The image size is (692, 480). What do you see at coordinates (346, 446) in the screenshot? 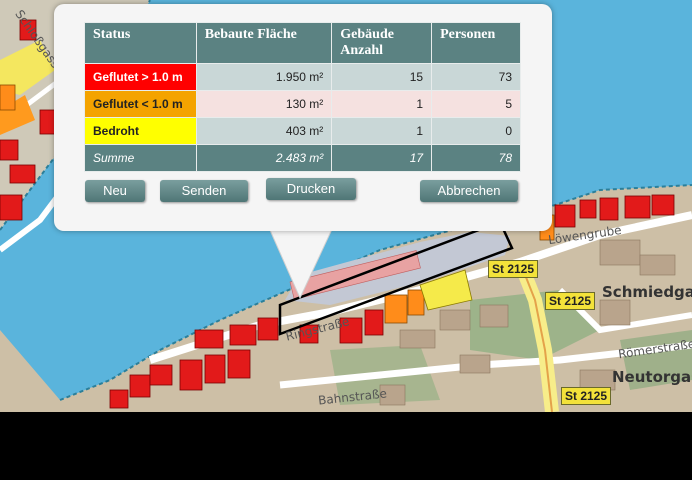
I see `letterbox-bar` at bounding box center [346, 446].